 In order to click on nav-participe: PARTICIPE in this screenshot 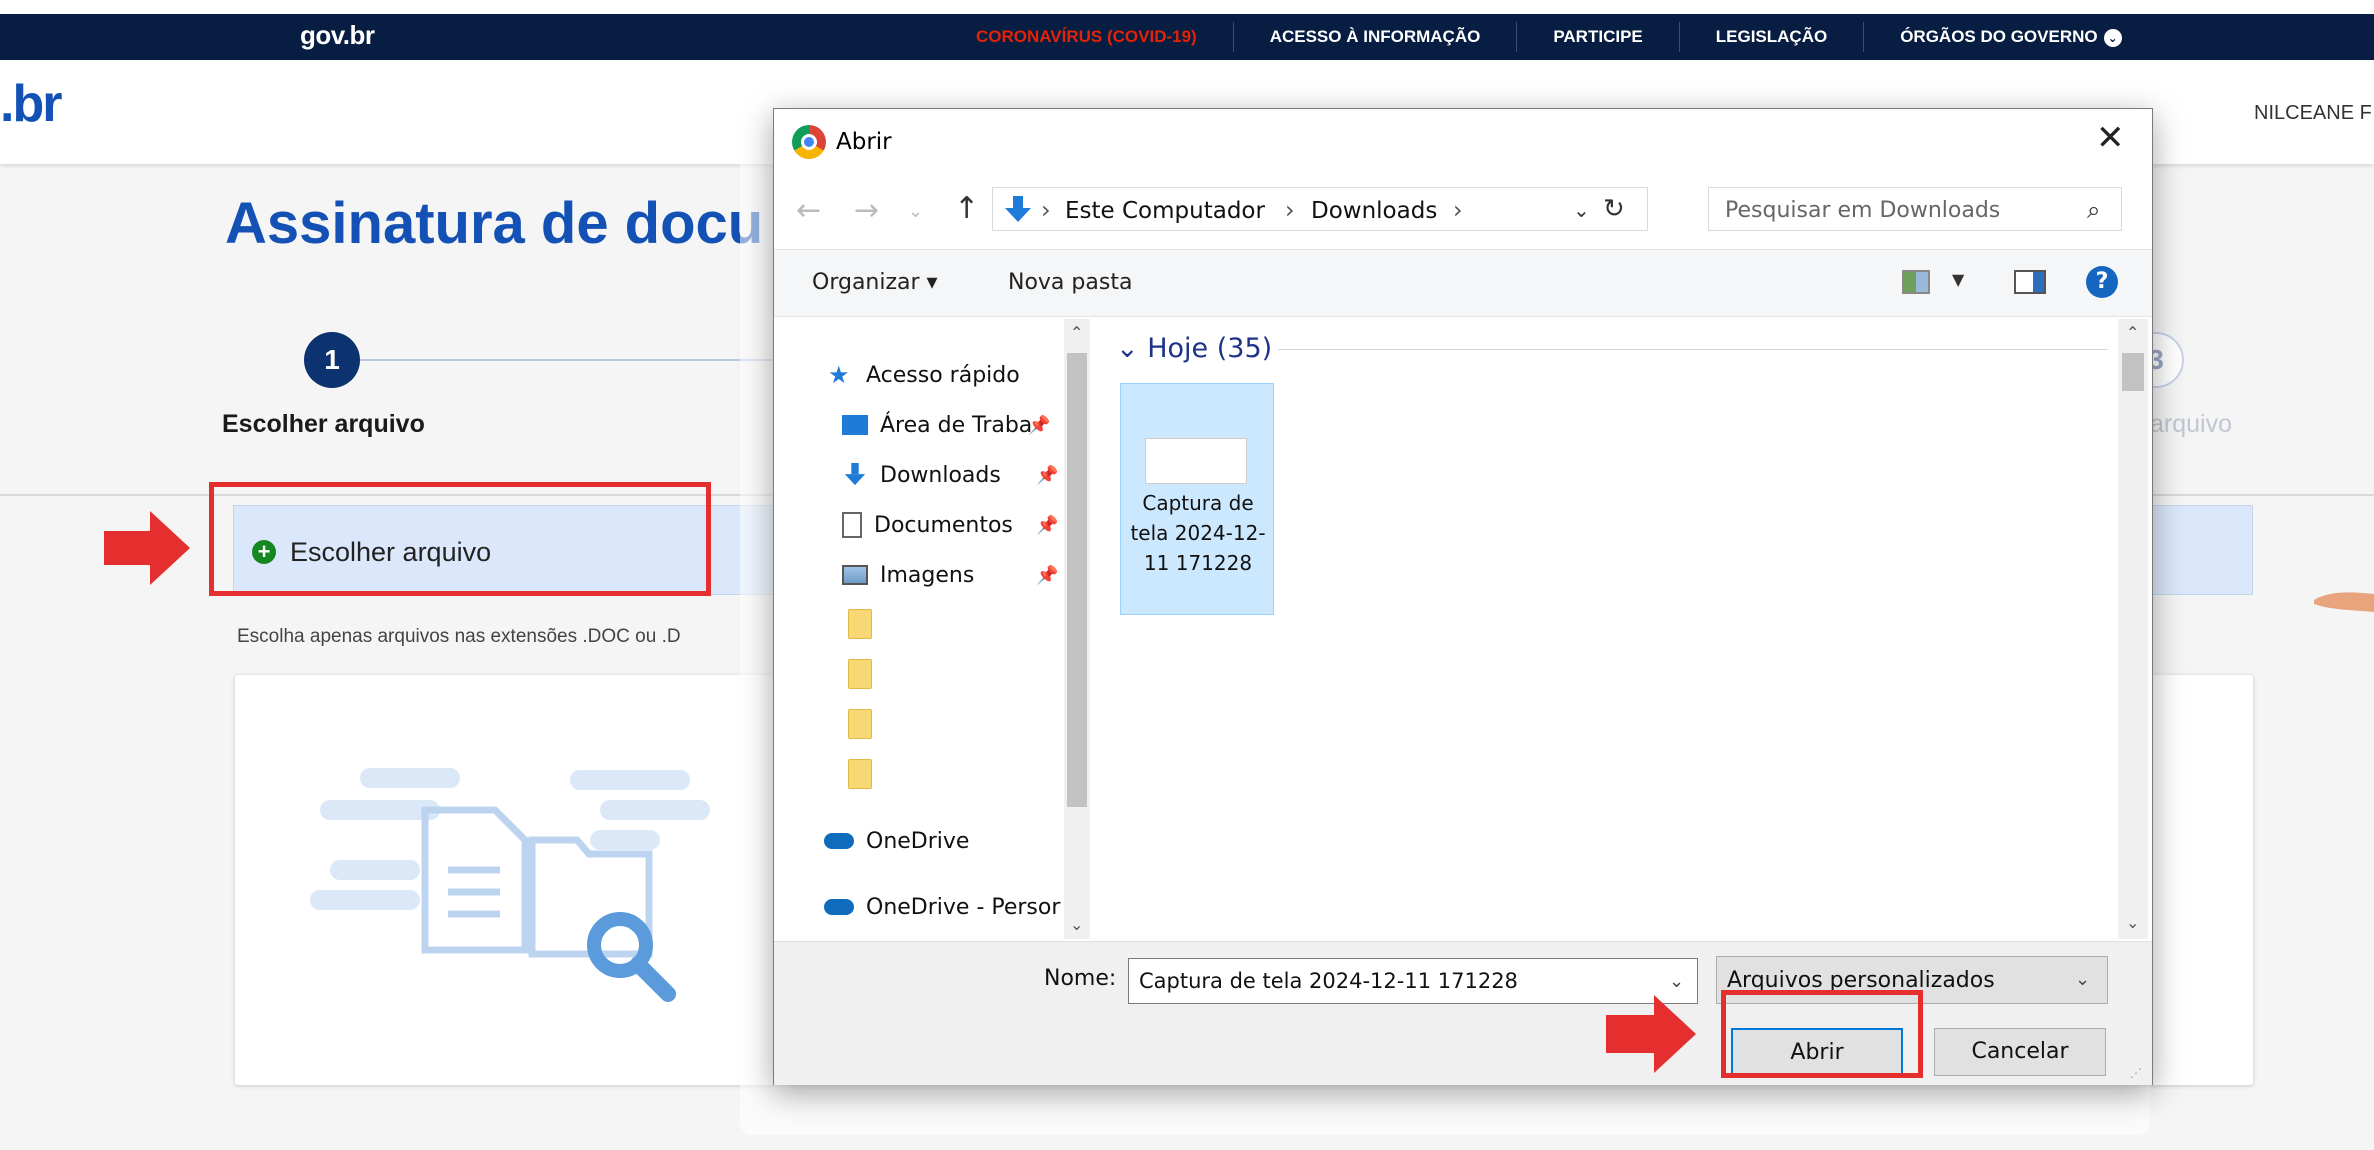, I will do `click(1598, 37)`.